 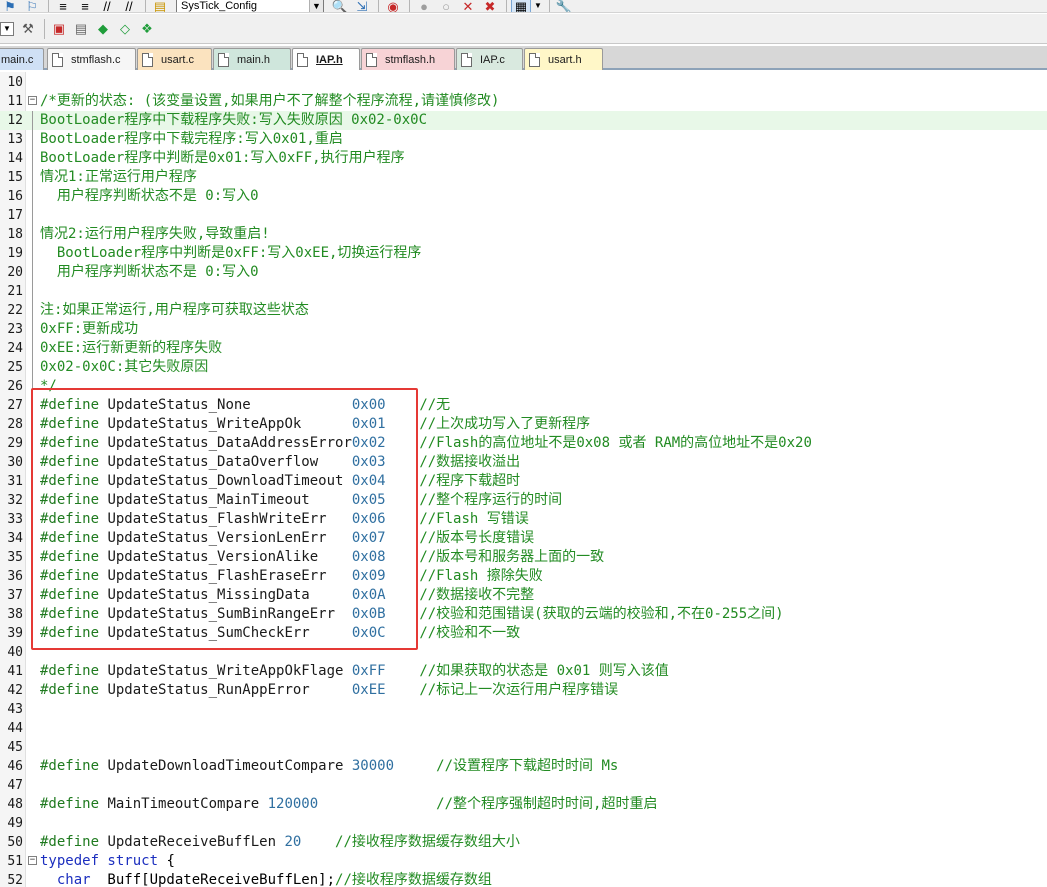 I want to click on breakpoint-kill-all-icon: ✖, so click(x=490, y=6).